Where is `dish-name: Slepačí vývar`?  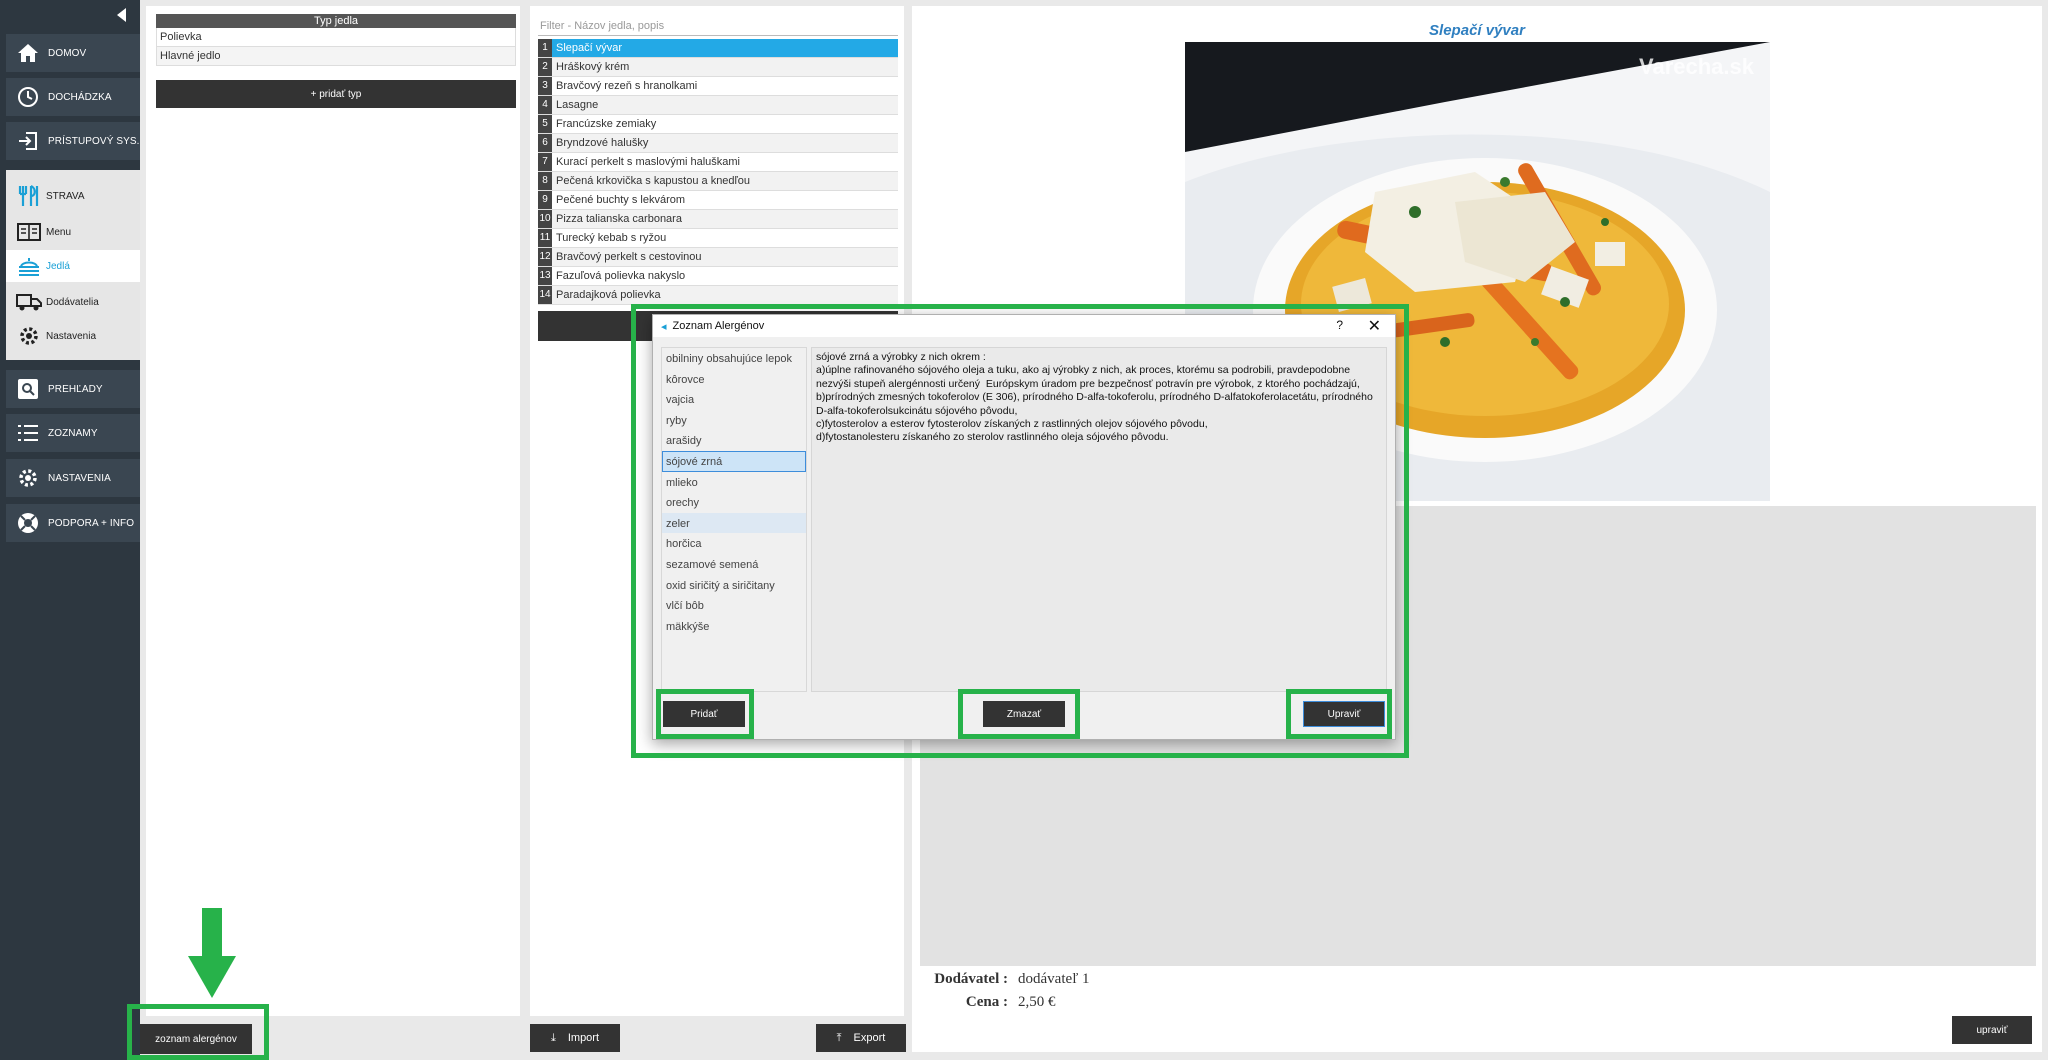
dish-name: Slepačí vývar is located at coordinates (725, 48).